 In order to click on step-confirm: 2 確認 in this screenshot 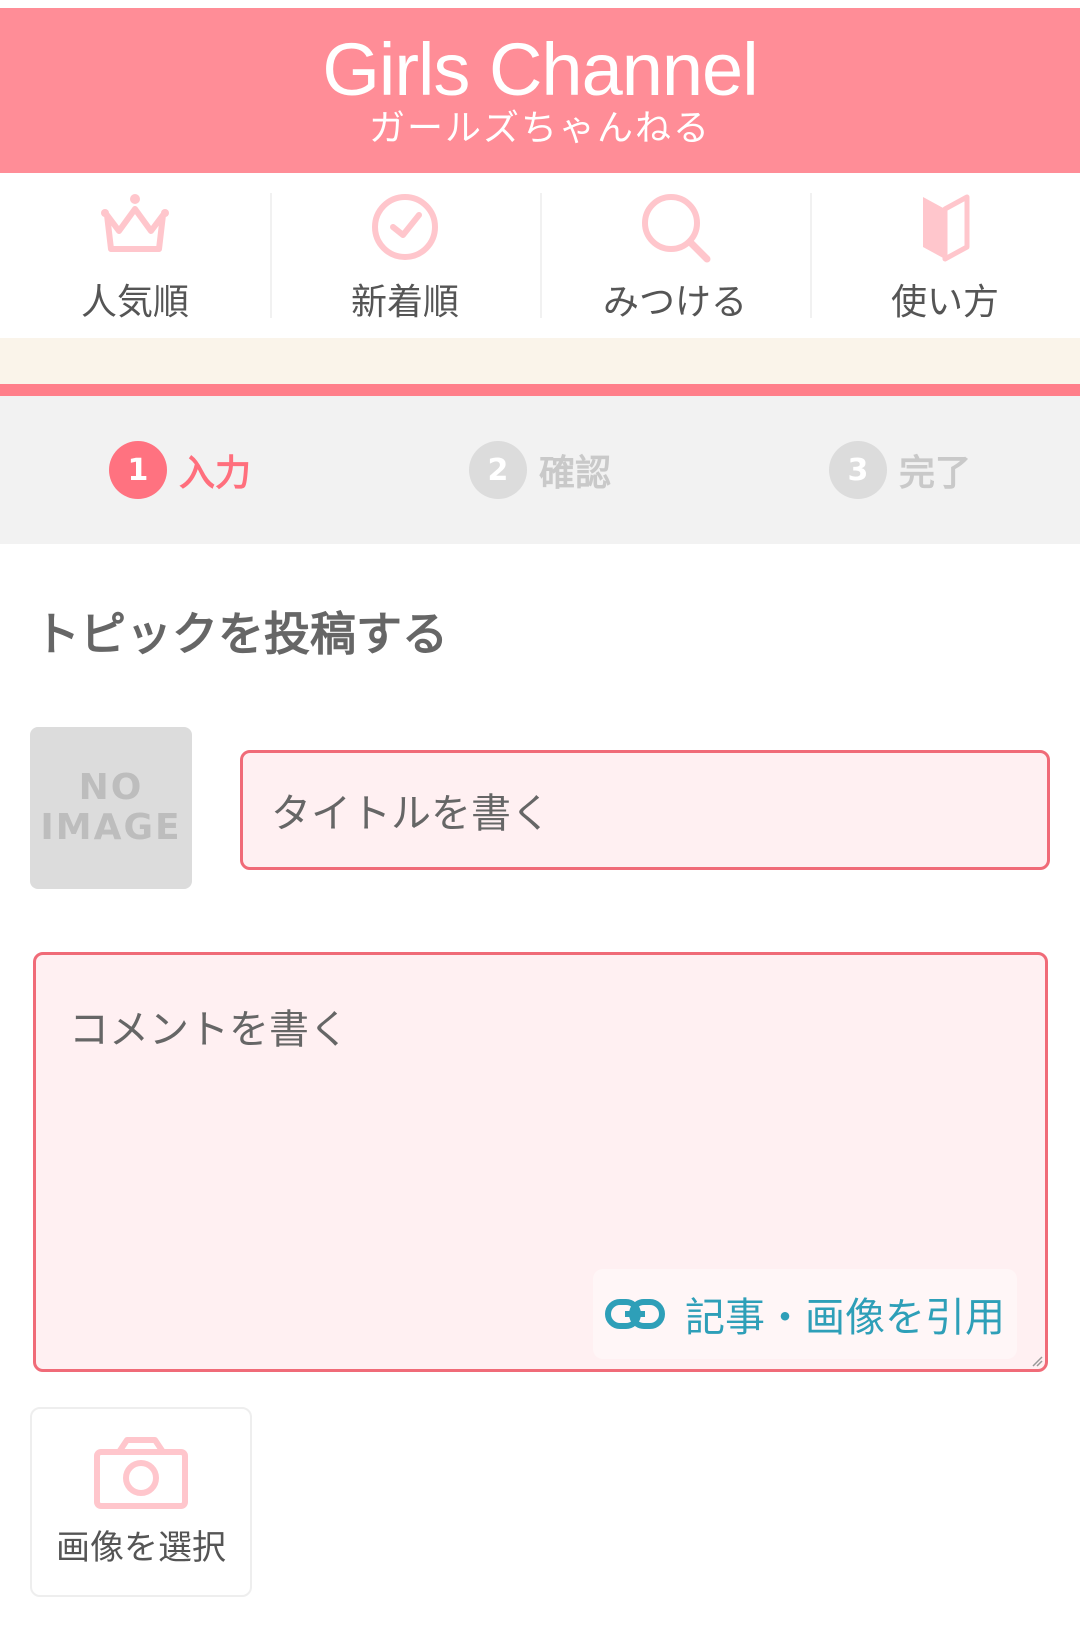, I will do `click(540, 470)`.